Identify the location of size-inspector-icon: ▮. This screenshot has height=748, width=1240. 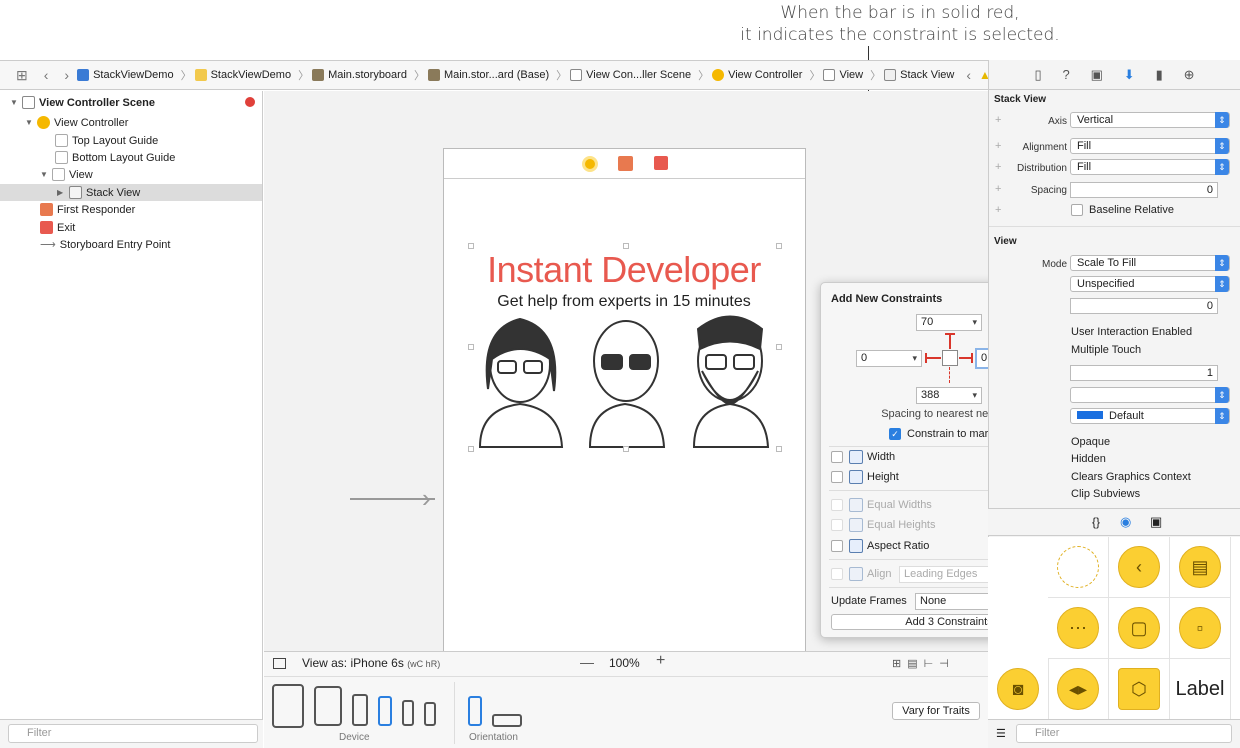
(1159, 75).